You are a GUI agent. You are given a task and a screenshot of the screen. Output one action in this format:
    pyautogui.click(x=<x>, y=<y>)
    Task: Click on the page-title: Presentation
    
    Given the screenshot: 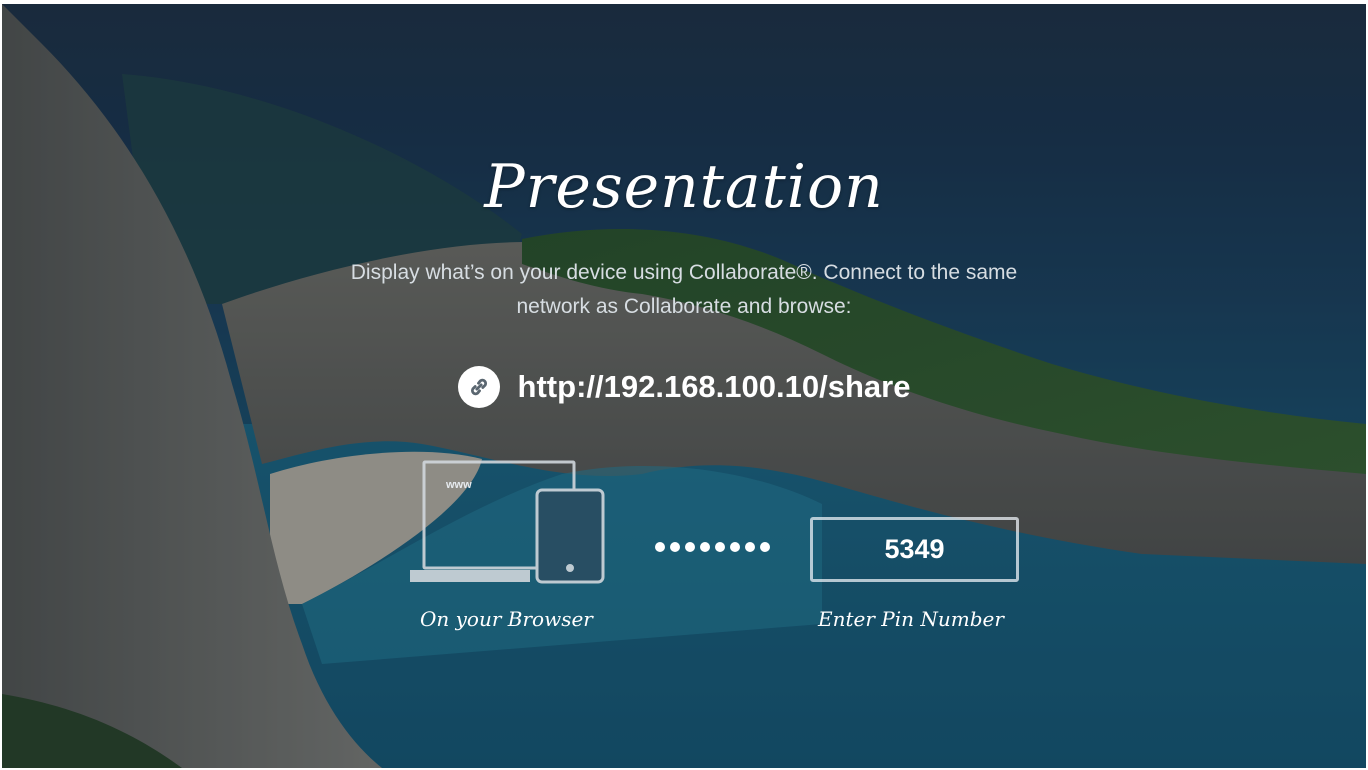 What is the action you would take?
    pyautogui.click(x=684, y=187)
    